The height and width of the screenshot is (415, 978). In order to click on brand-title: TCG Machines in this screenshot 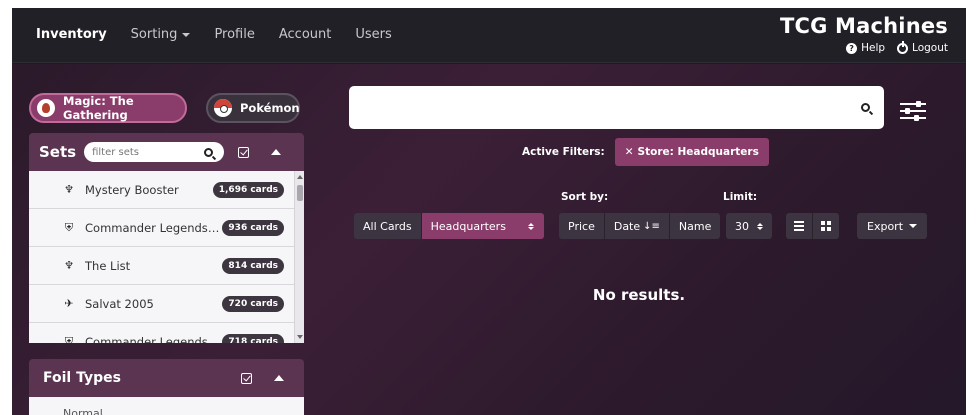, I will do `click(864, 26)`.